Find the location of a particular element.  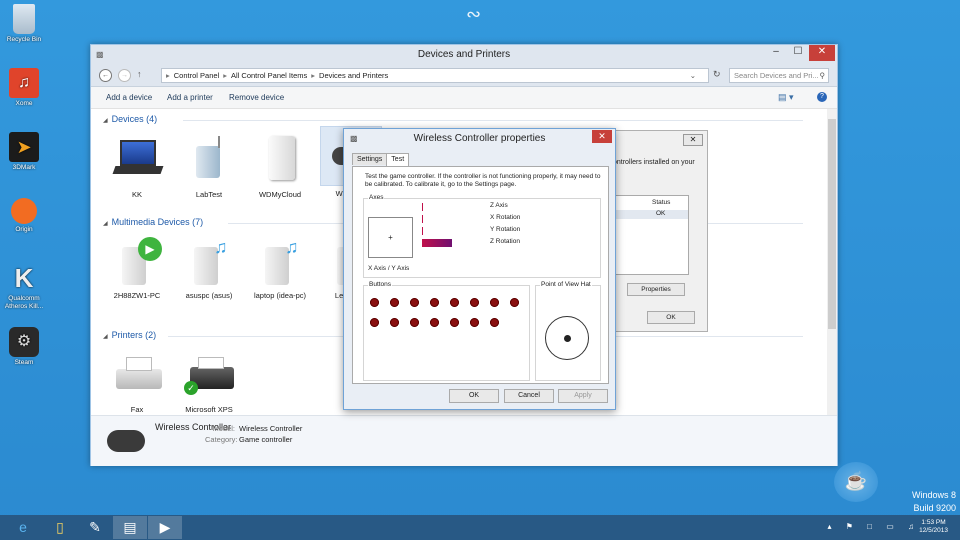

help-icon: ? is located at coordinates (822, 97).